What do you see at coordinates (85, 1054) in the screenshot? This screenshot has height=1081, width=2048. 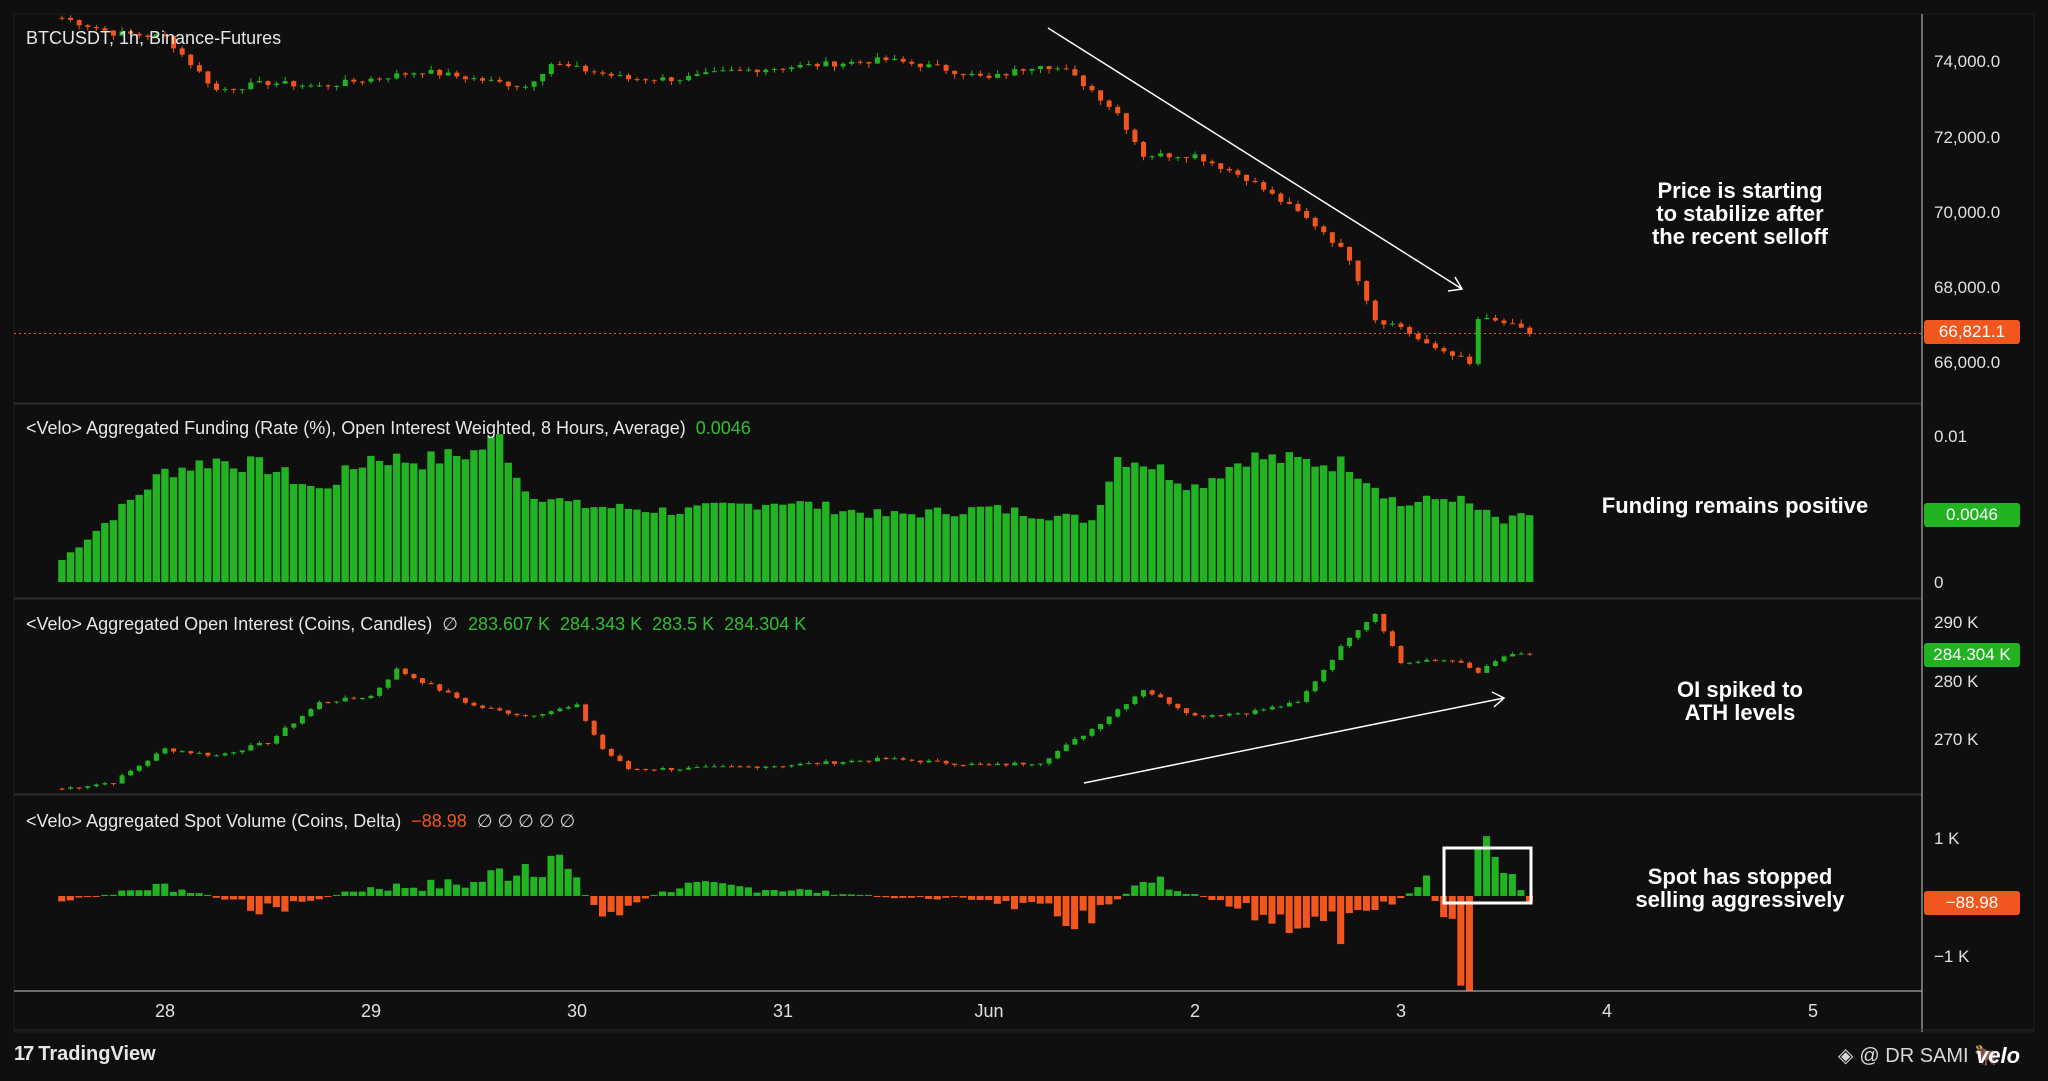 I see `tradingview-logo: 17 TradingView` at bounding box center [85, 1054].